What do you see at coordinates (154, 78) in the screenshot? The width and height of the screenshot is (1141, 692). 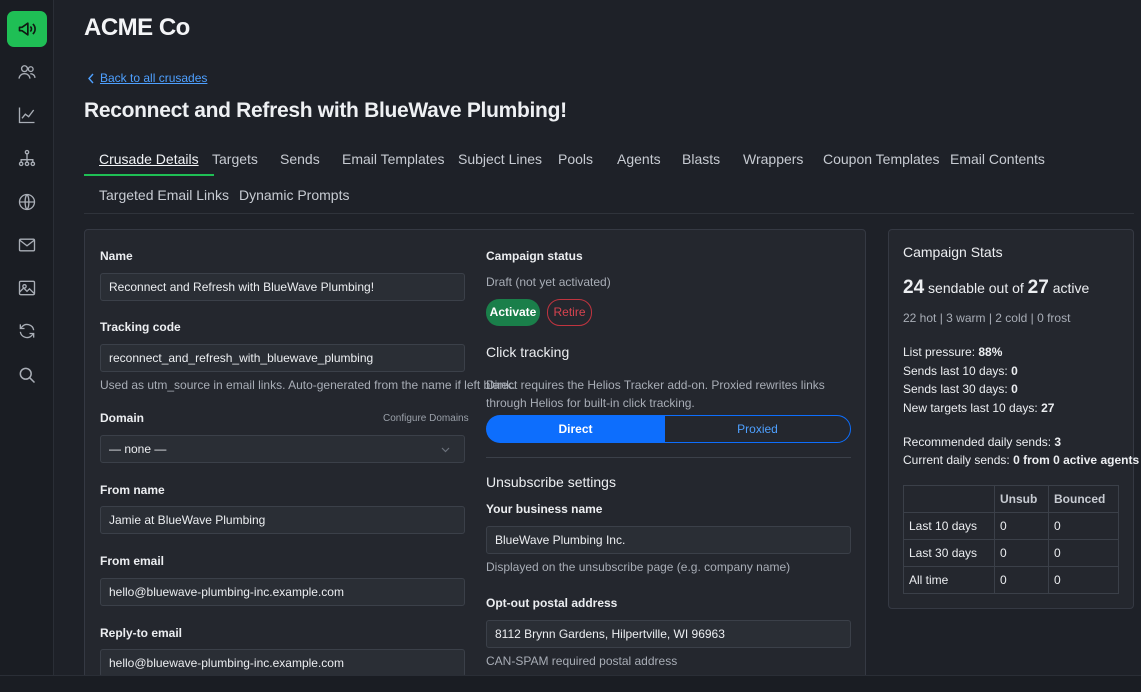 I see `back-link-label: Back to all crusades` at bounding box center [154, 78].